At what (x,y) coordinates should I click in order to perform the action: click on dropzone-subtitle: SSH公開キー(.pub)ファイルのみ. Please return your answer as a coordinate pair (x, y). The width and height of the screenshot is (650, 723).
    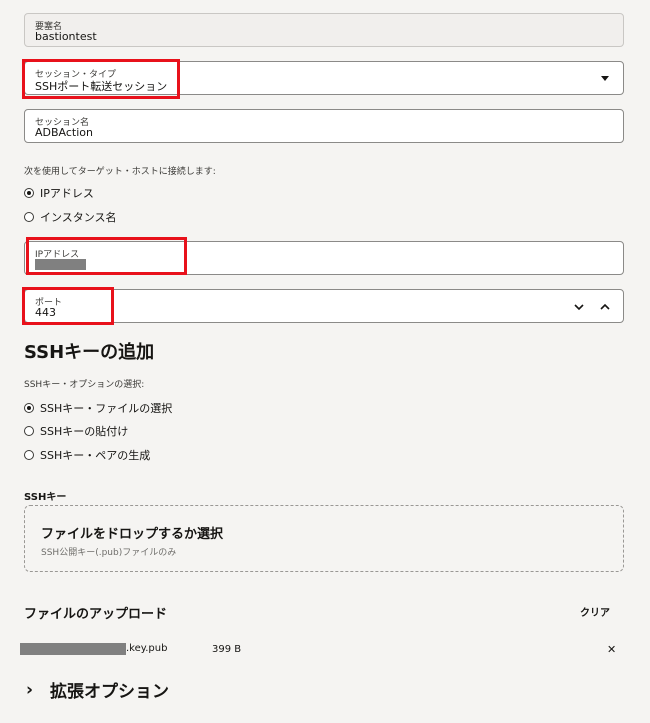
    Looking at the image, I should click on (109, 553).